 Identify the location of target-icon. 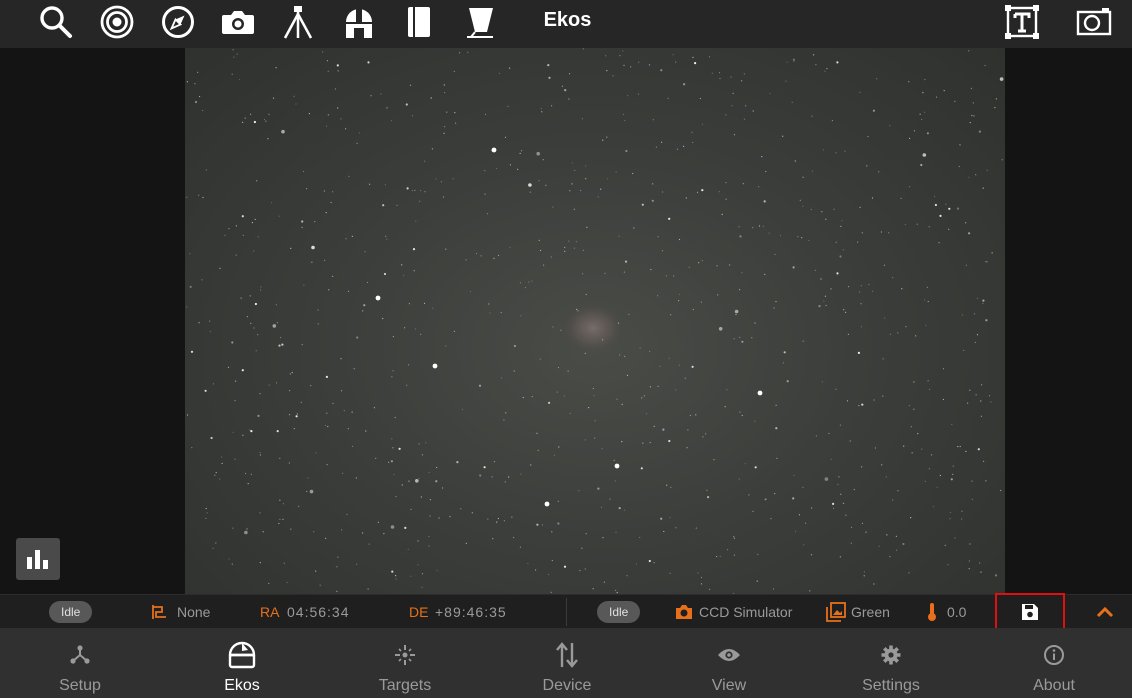
(117, 22).